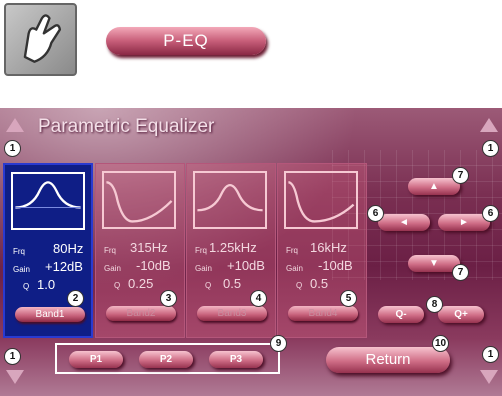  What do you see at coordinates (323, 313) in the screenshot?
I see `band4-button: Band4` at bounding box center [323, 313].